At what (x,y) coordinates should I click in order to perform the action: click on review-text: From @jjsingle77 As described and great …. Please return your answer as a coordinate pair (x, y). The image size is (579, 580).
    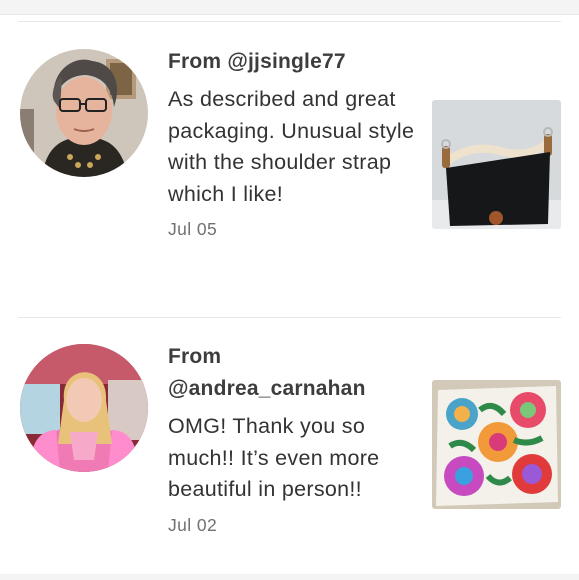
    Looking at the image, I should click on (293, 143).